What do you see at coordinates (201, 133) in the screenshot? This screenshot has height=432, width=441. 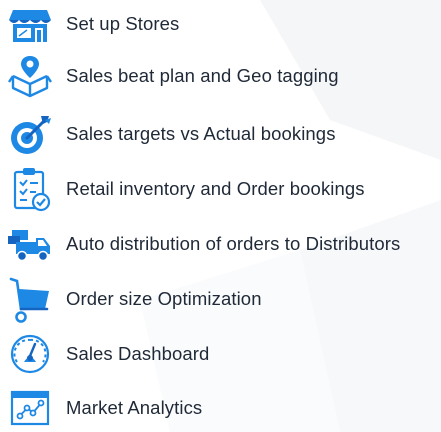 I see `feature-label: Sales targets vs Actual bookings` at bounding box center [201, 133].